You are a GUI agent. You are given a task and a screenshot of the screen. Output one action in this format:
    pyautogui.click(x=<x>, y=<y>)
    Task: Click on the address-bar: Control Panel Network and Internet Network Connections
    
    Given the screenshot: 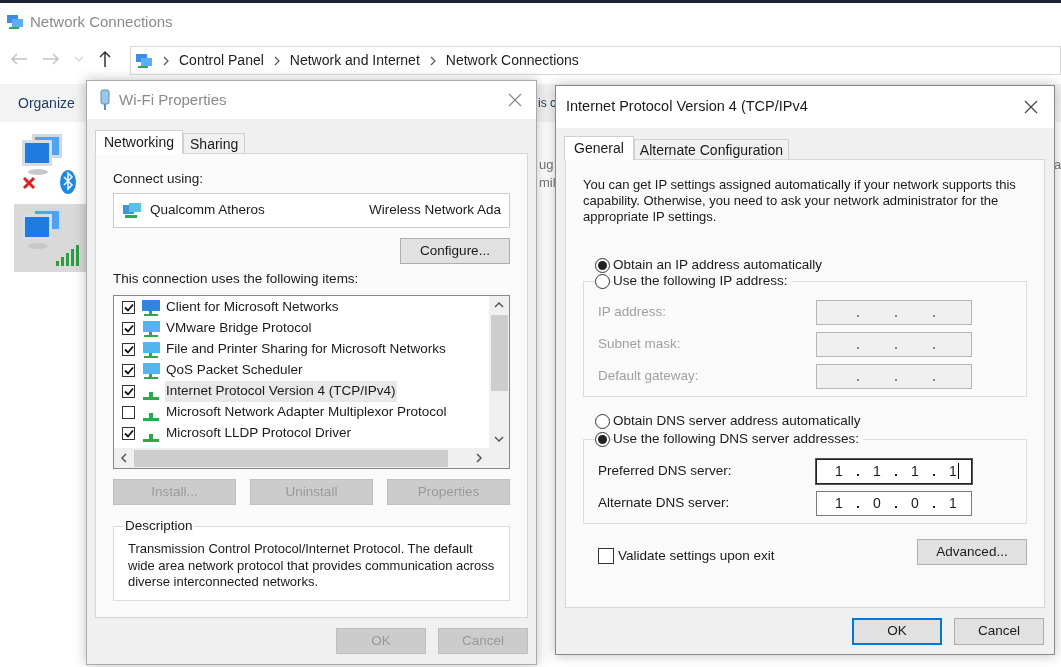 What is the action you would take?
    pyautogui.click(x=595, y=60)
    